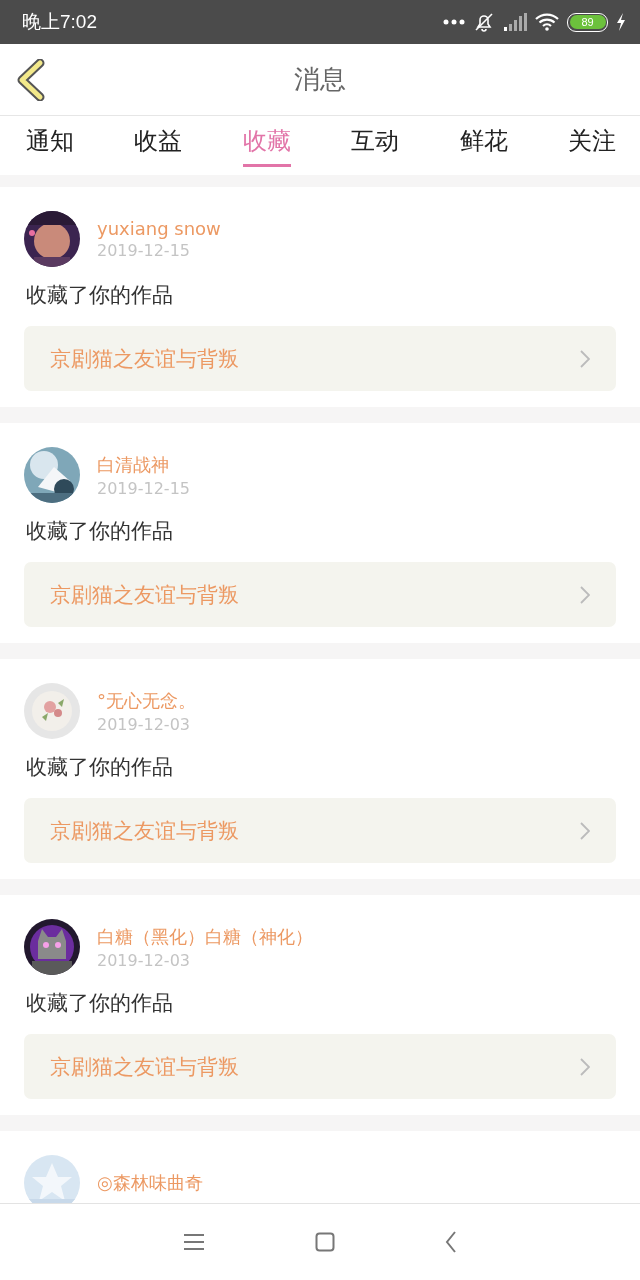 This screenshot has width=640, height=1280. I want to click on user-name: yuxiang snow, so click(159, 228).